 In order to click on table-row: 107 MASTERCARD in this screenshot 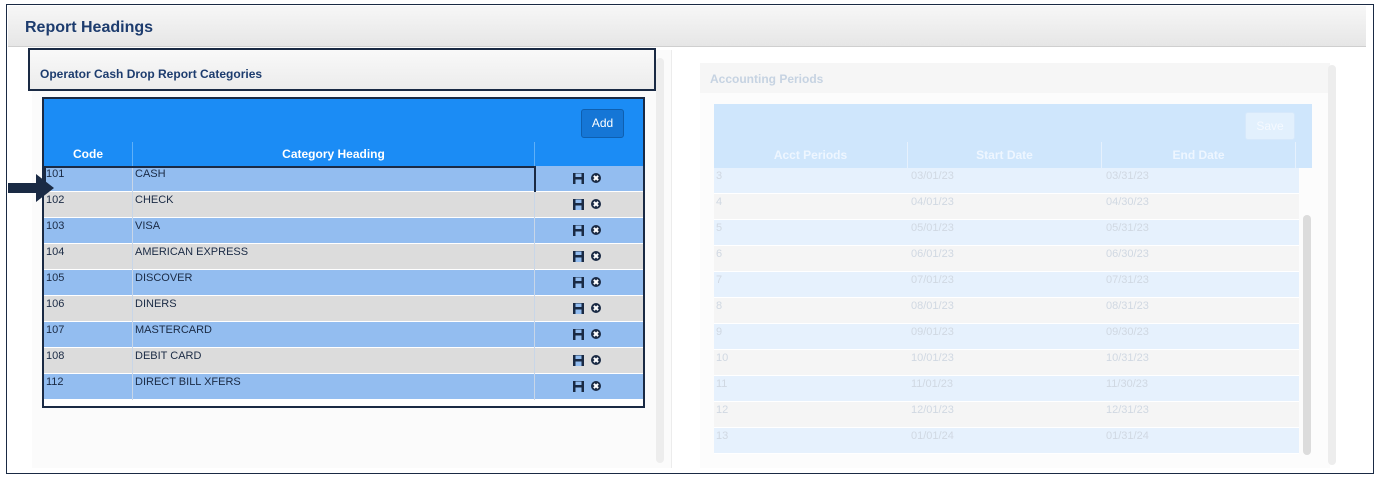, I will do `click(343, 335)`.